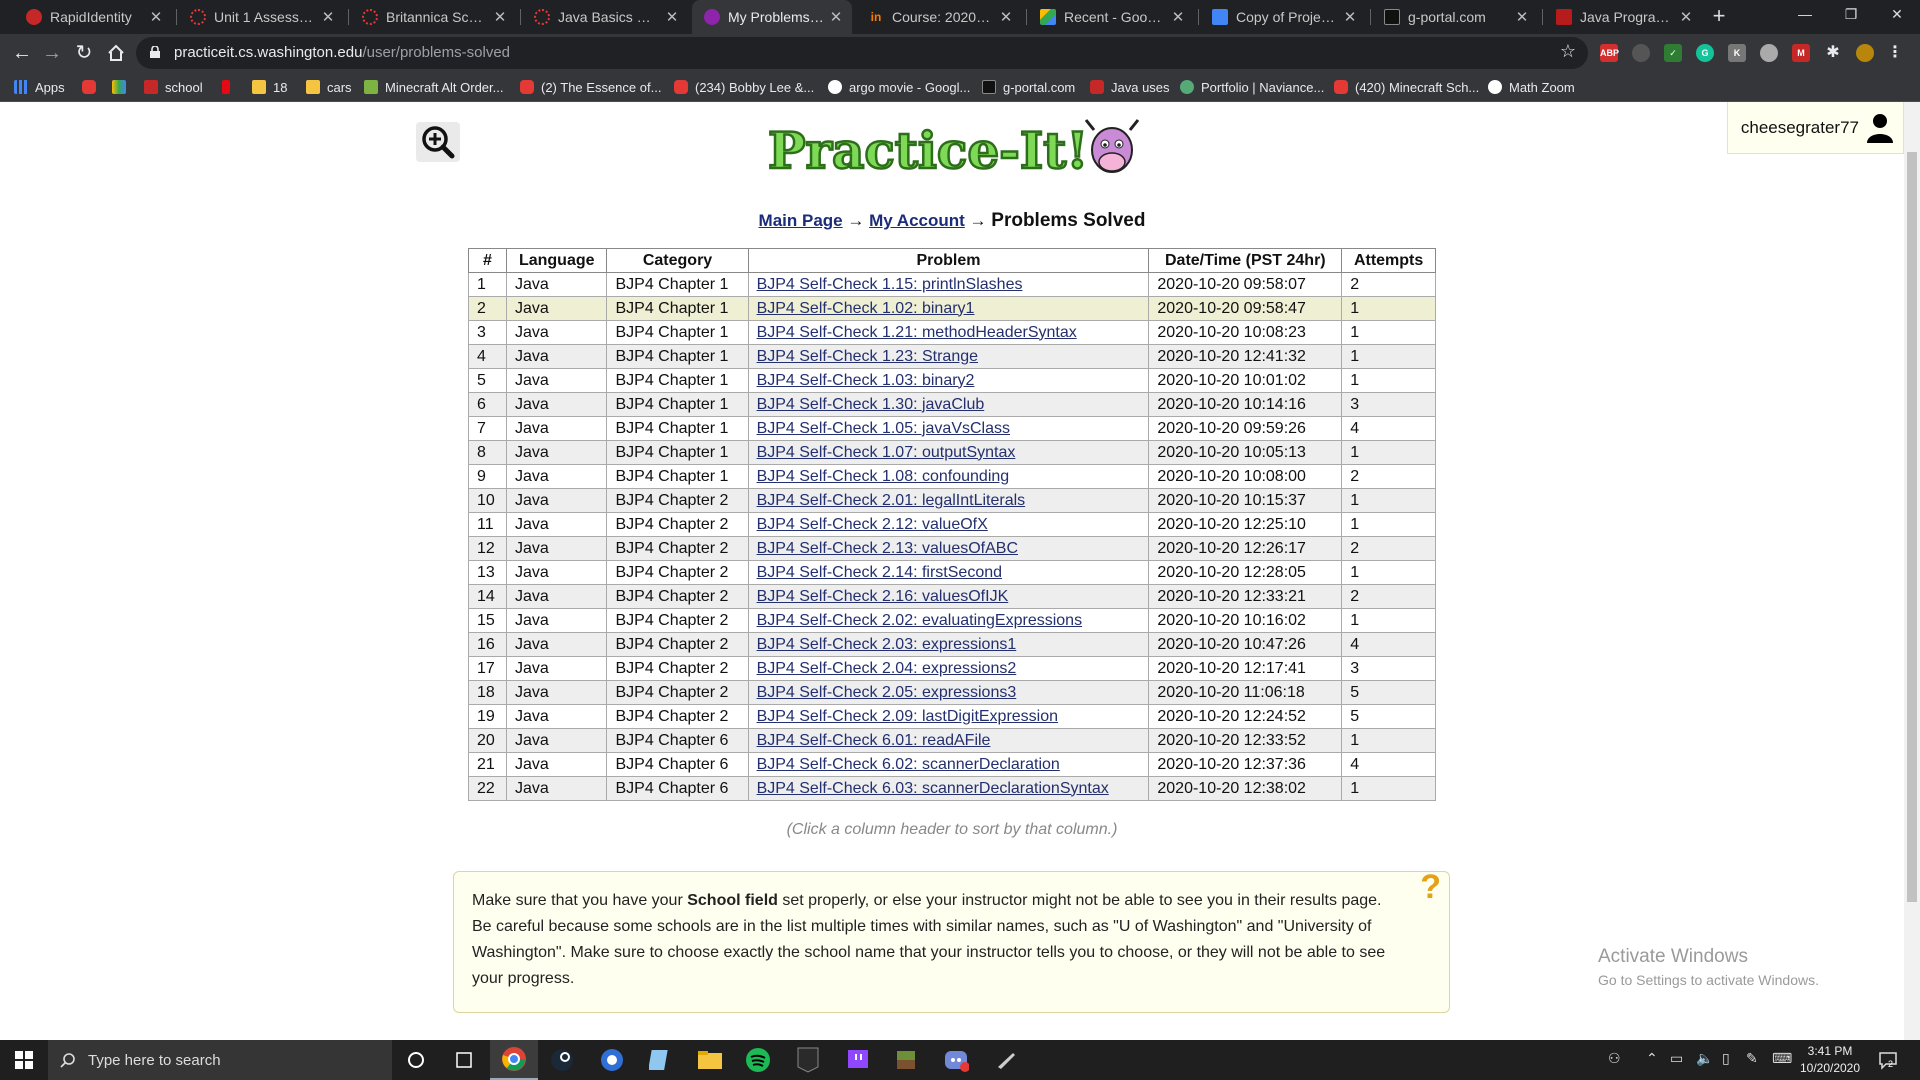 The image size is (1920, 1080). Describe the element at coordinates (229, 87) in the screenshot. I see `bookmark-netflix` at that location.